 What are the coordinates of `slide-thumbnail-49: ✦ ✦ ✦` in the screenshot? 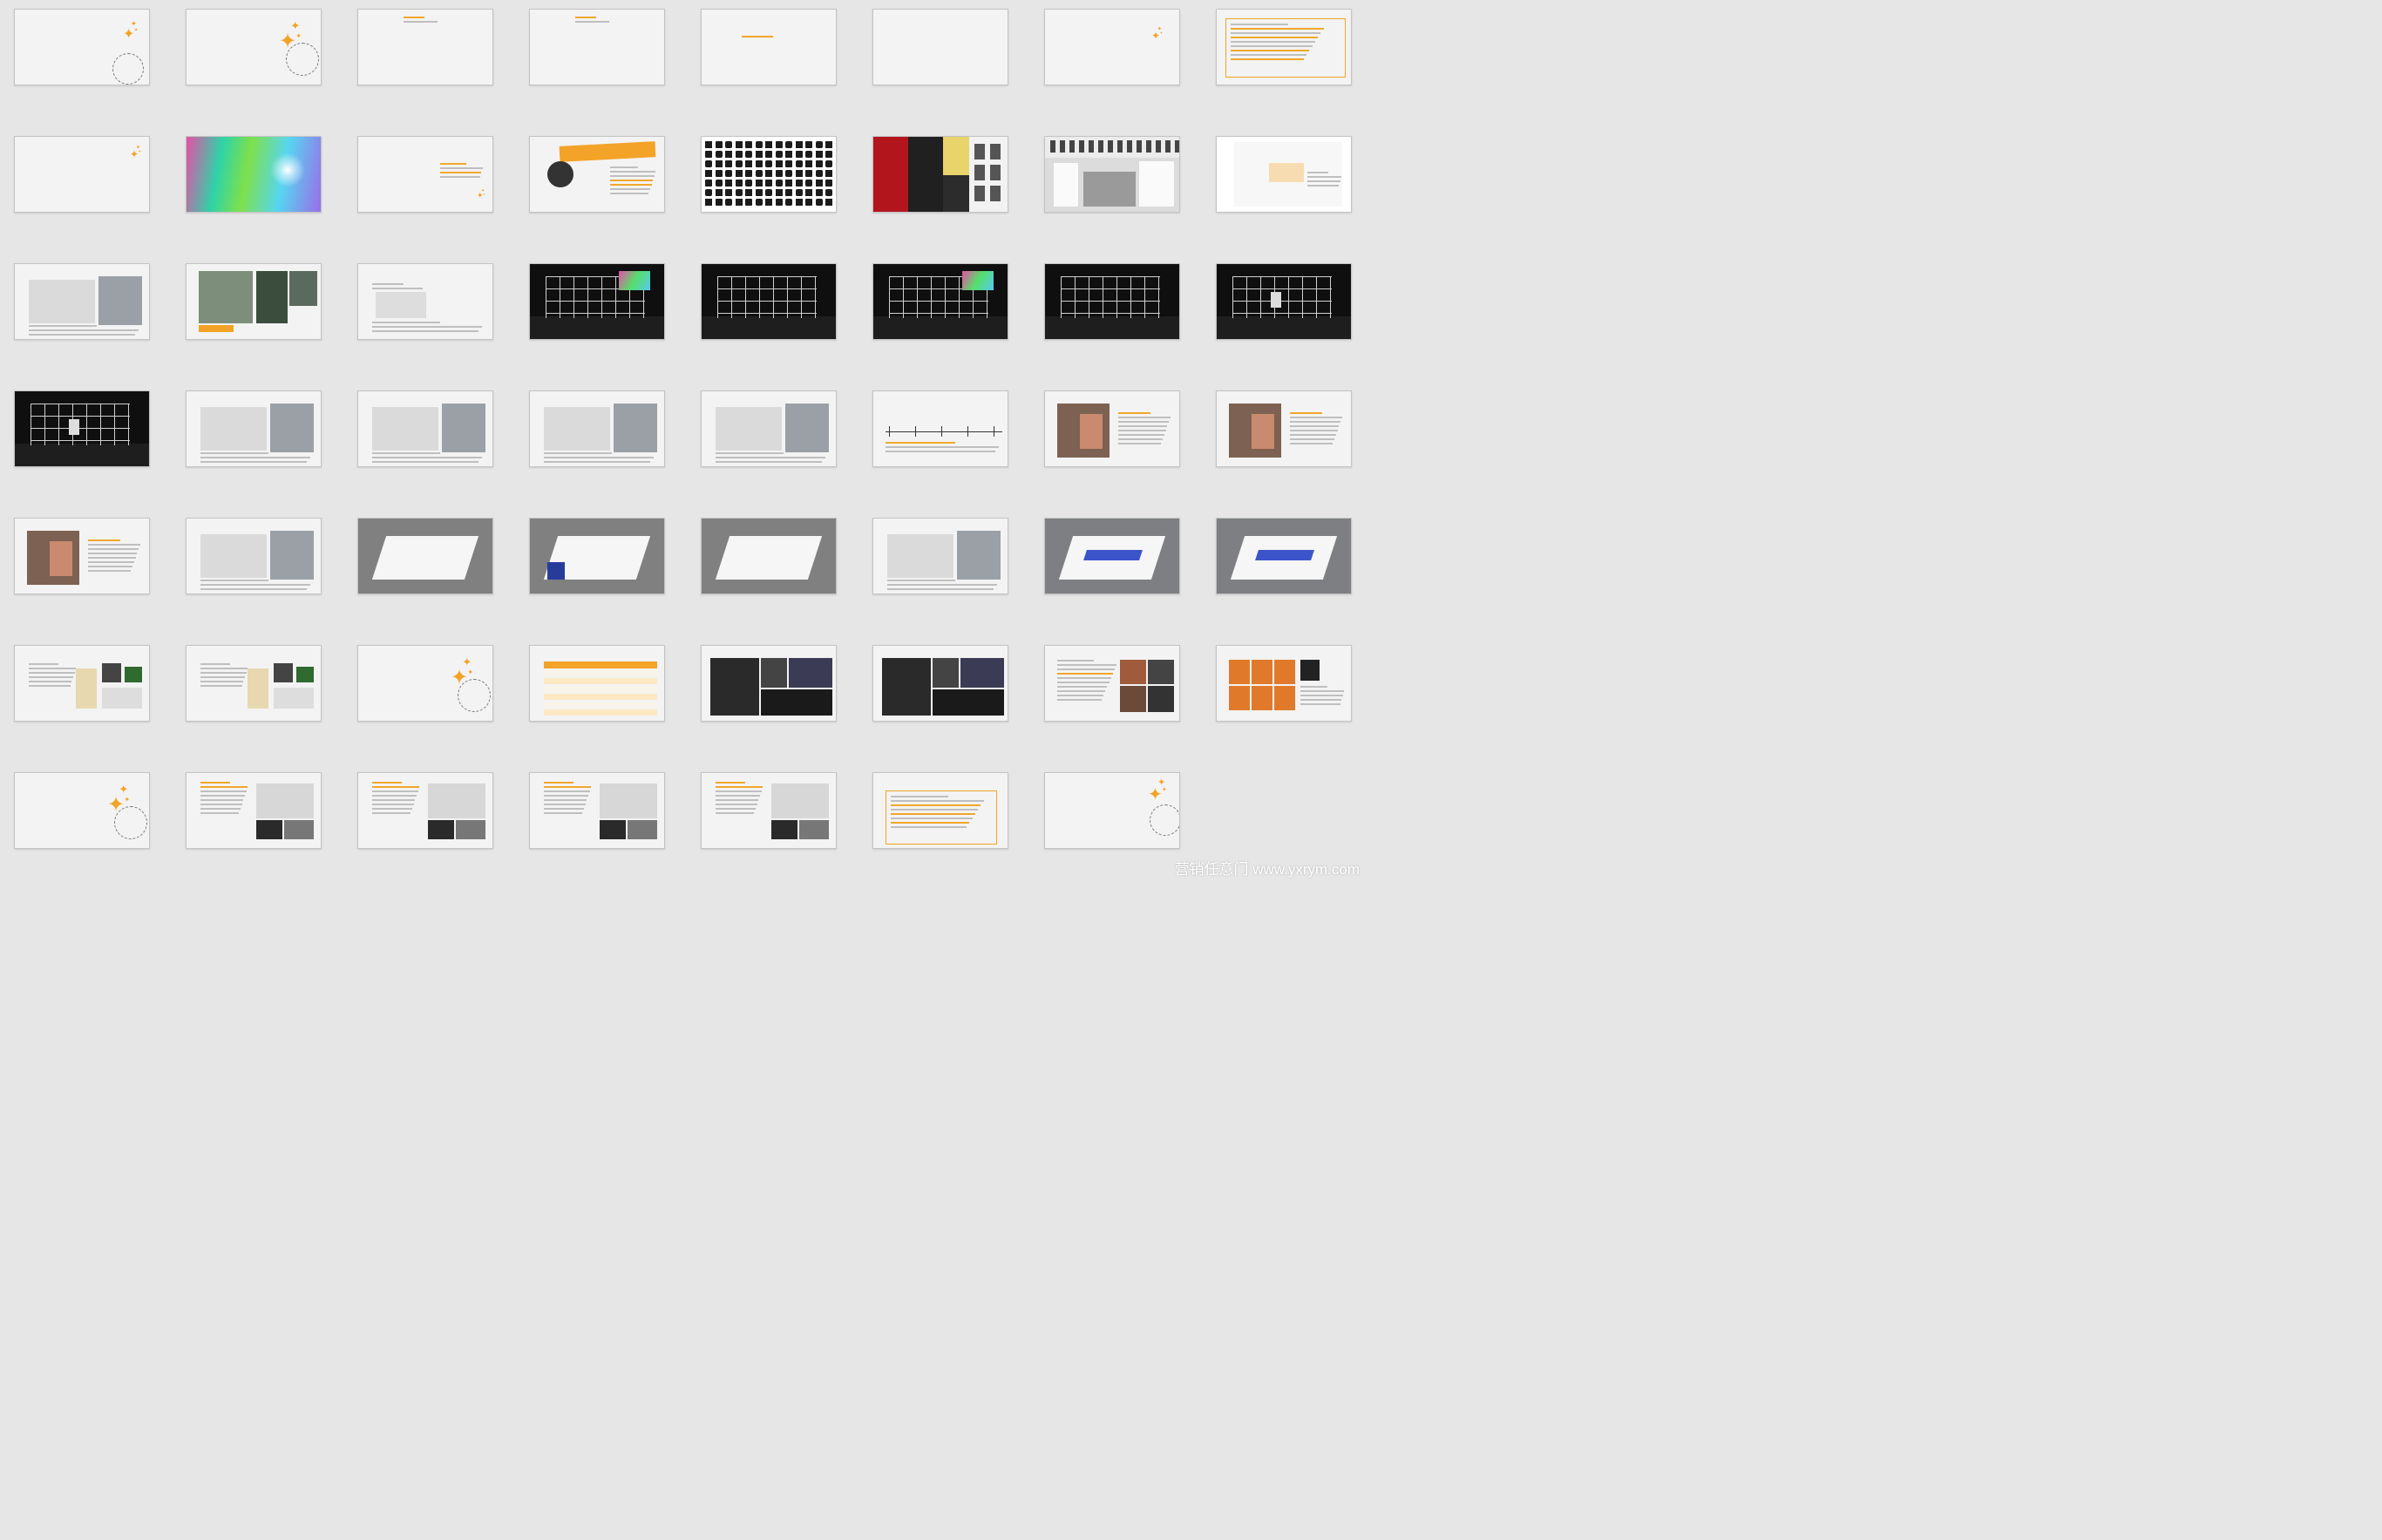 It's located at (82, 823).